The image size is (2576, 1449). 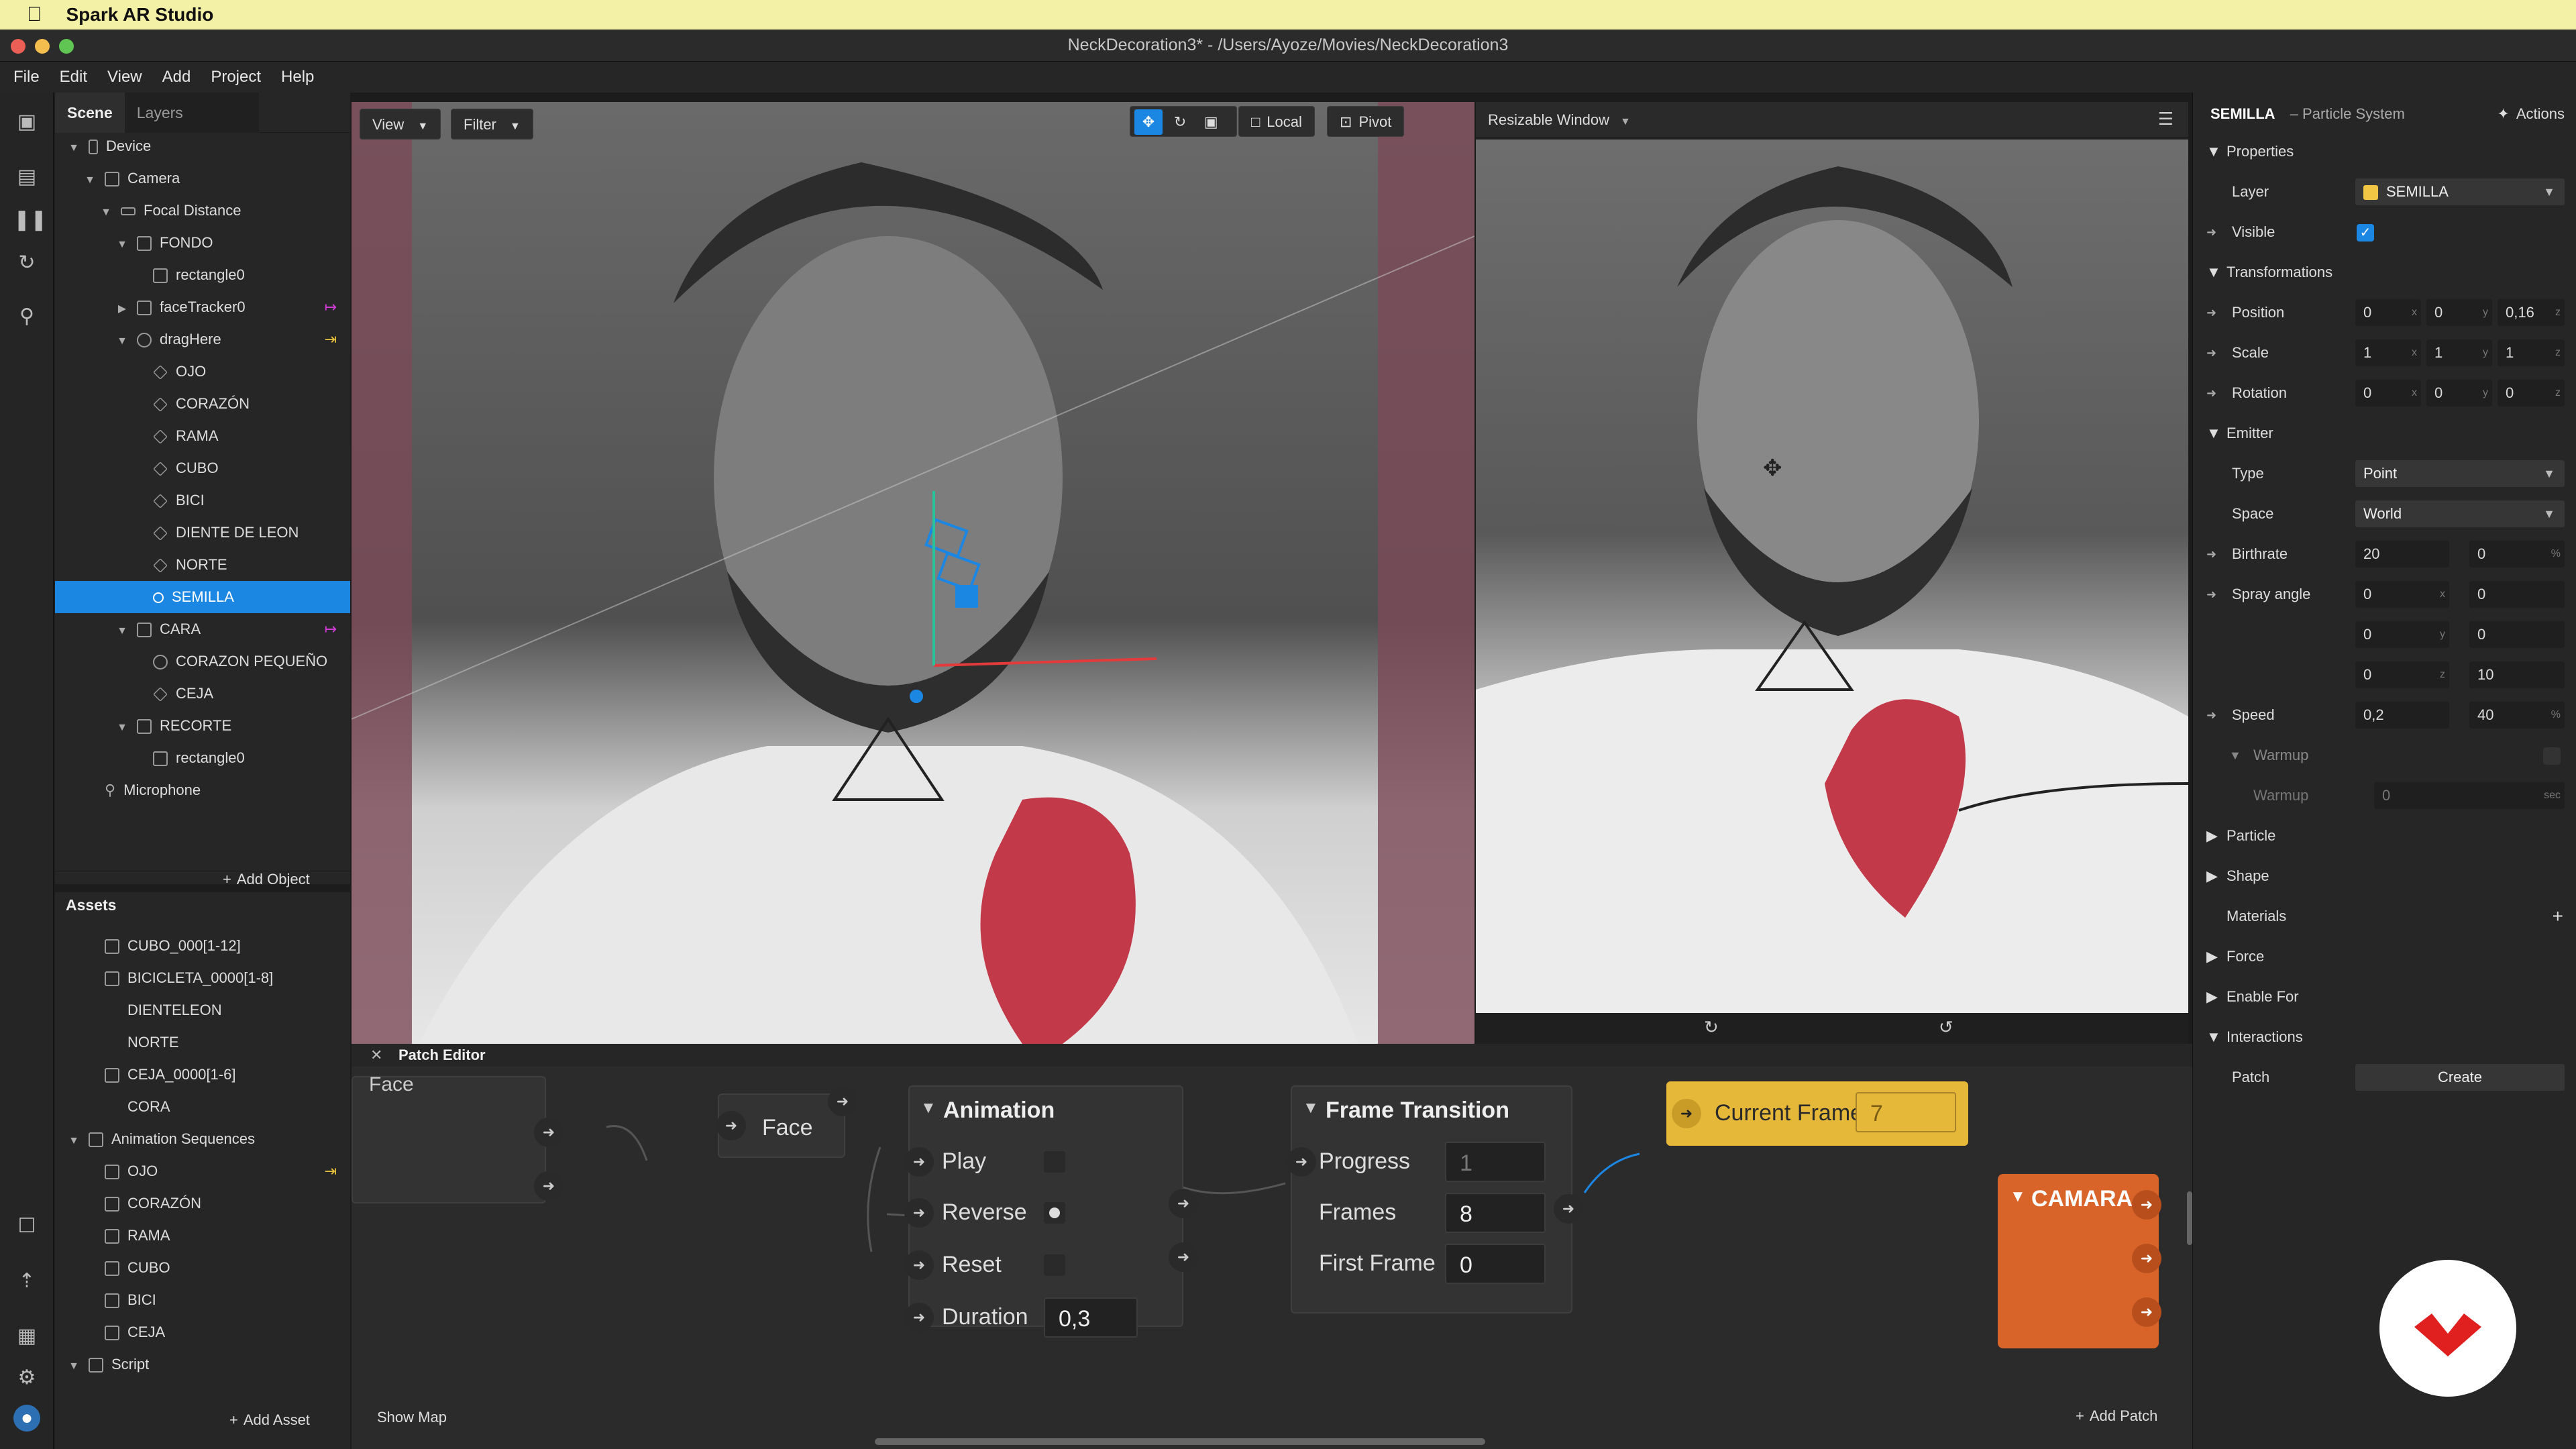 What do you see at coordinates (202, 1171) in the screenshot?
I see `asset-item: OJO ⇥` at bounding box center [202, 1171].